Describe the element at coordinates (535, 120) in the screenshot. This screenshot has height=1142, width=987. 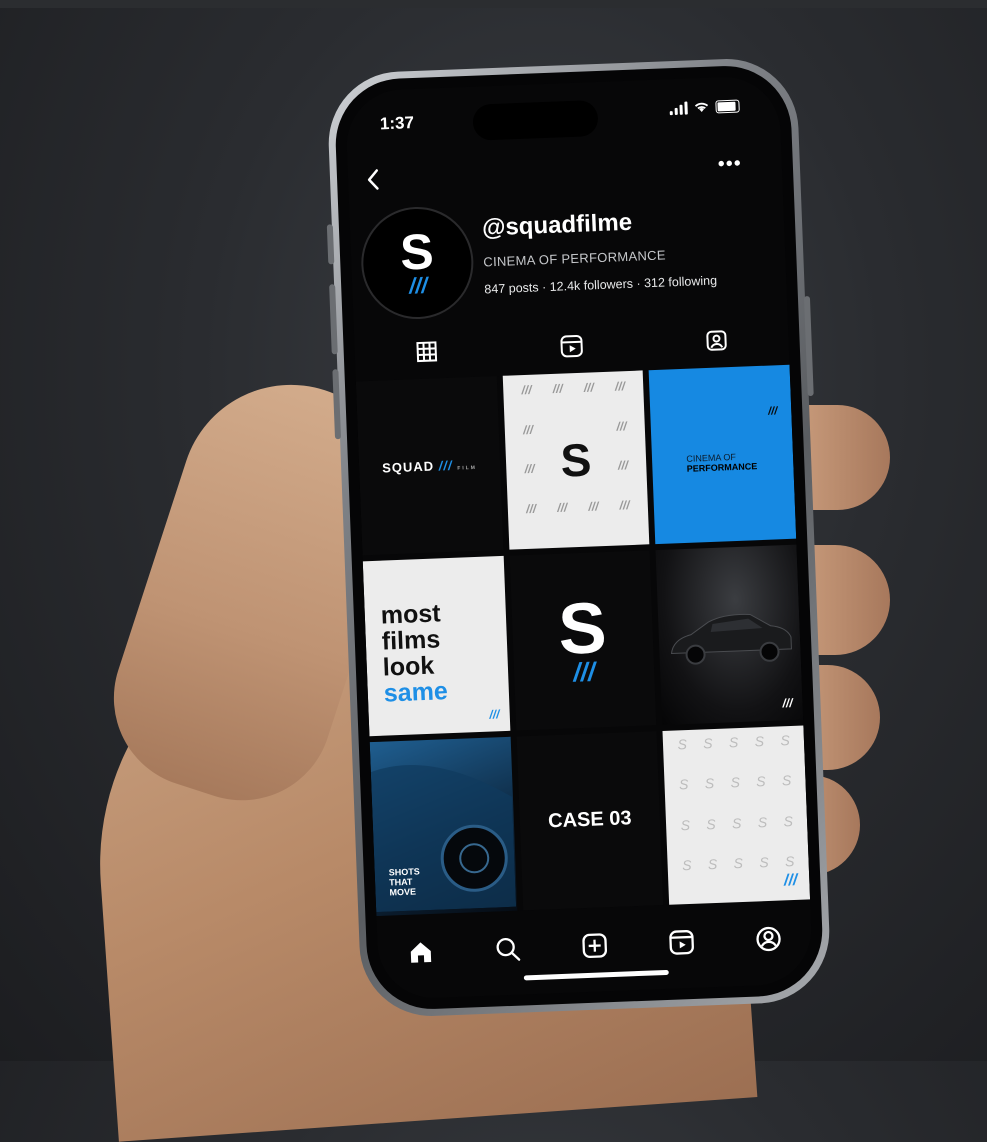
I see `dynamic-island` at that location.